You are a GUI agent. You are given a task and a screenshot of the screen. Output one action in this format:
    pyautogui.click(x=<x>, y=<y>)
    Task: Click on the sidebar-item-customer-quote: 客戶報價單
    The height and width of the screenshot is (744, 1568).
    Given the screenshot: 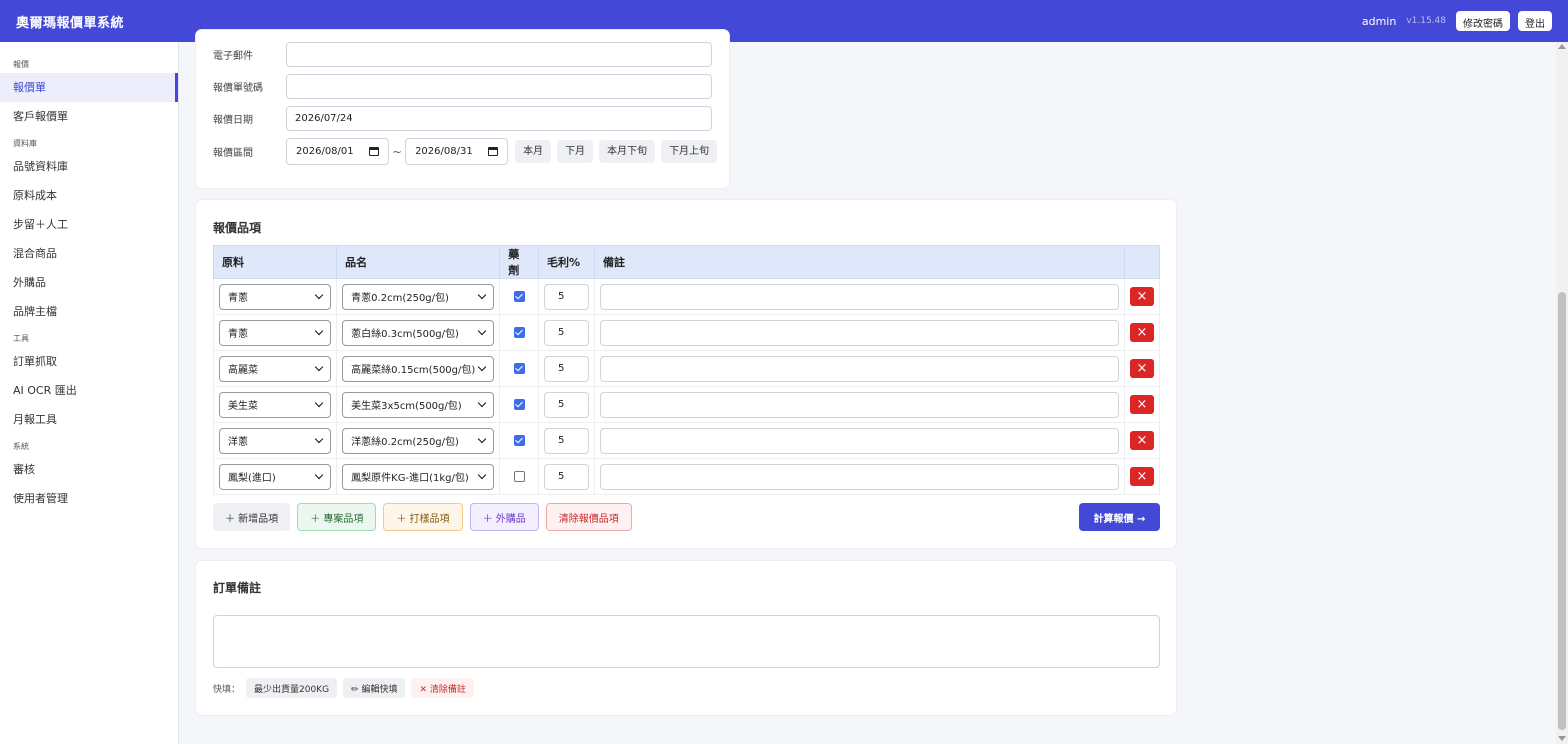 What is the action you would take?
    pyautogui.click(x=89, y=116)
    